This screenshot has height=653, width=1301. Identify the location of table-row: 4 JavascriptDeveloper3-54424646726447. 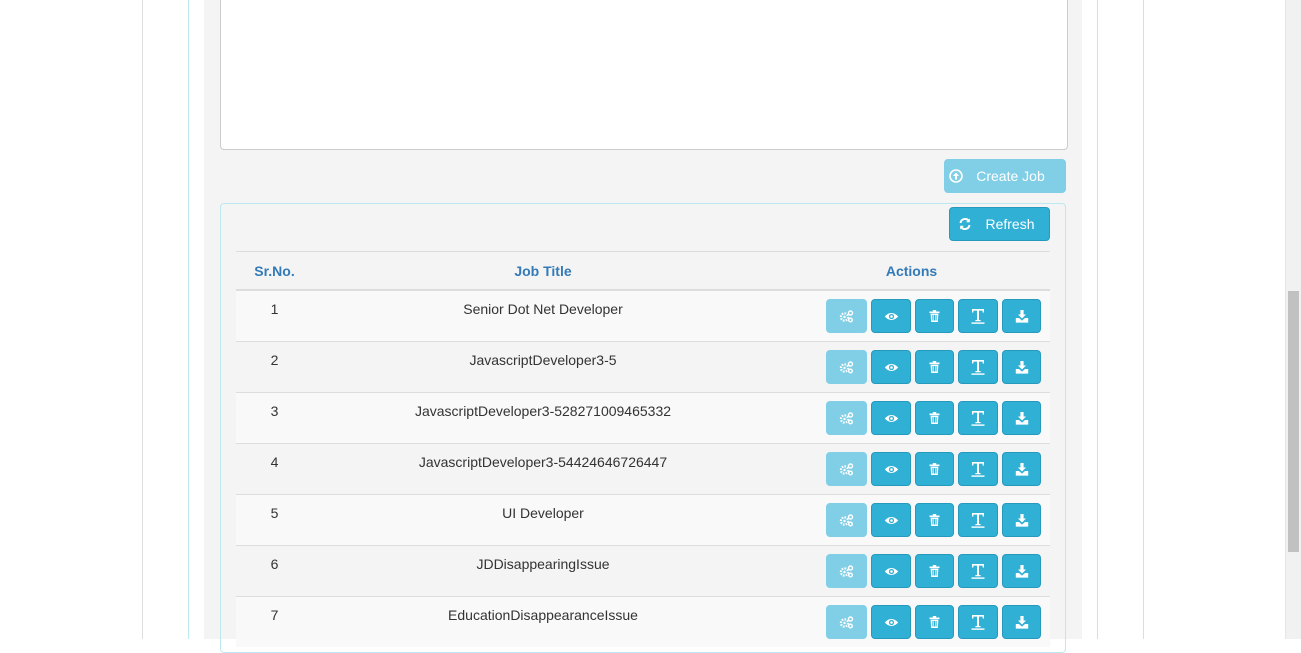
(643, 469).